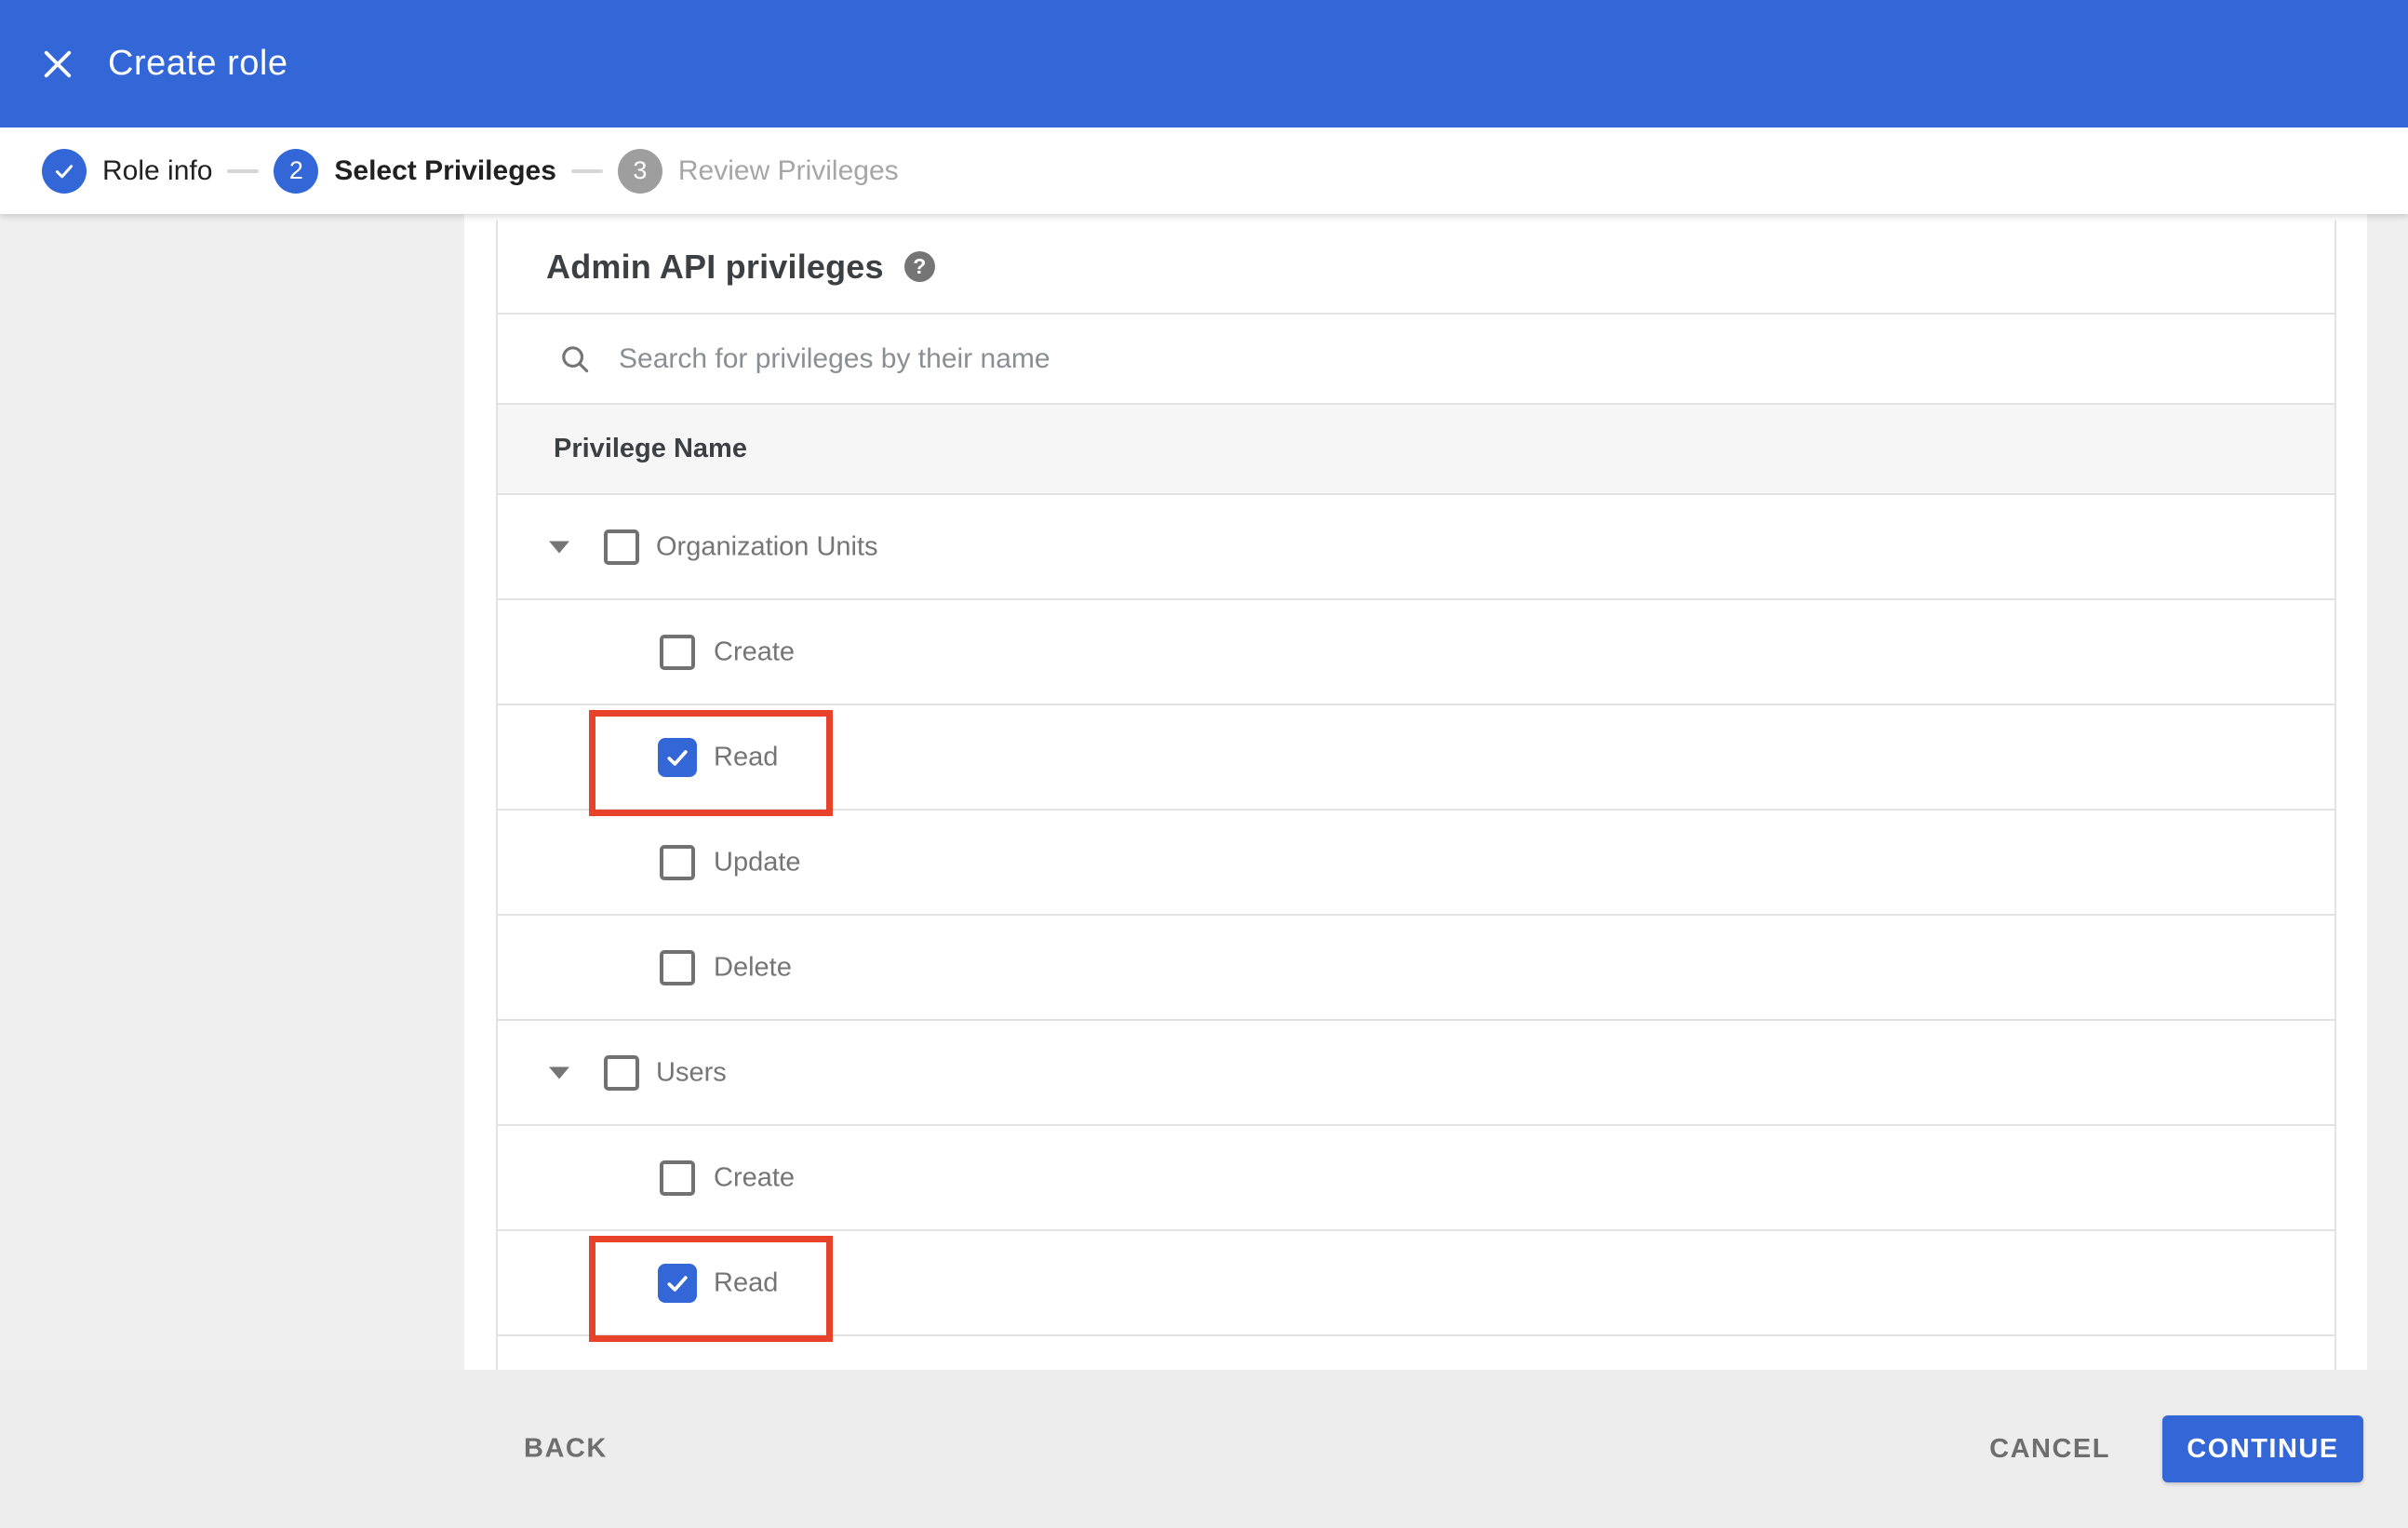 The height and width of the screenshot is (1528, 2408). What do you see at coordinates (715, 267) in the screenshot?
I see `panel-title: Admin API privileges` at bounding box center [715, 267].